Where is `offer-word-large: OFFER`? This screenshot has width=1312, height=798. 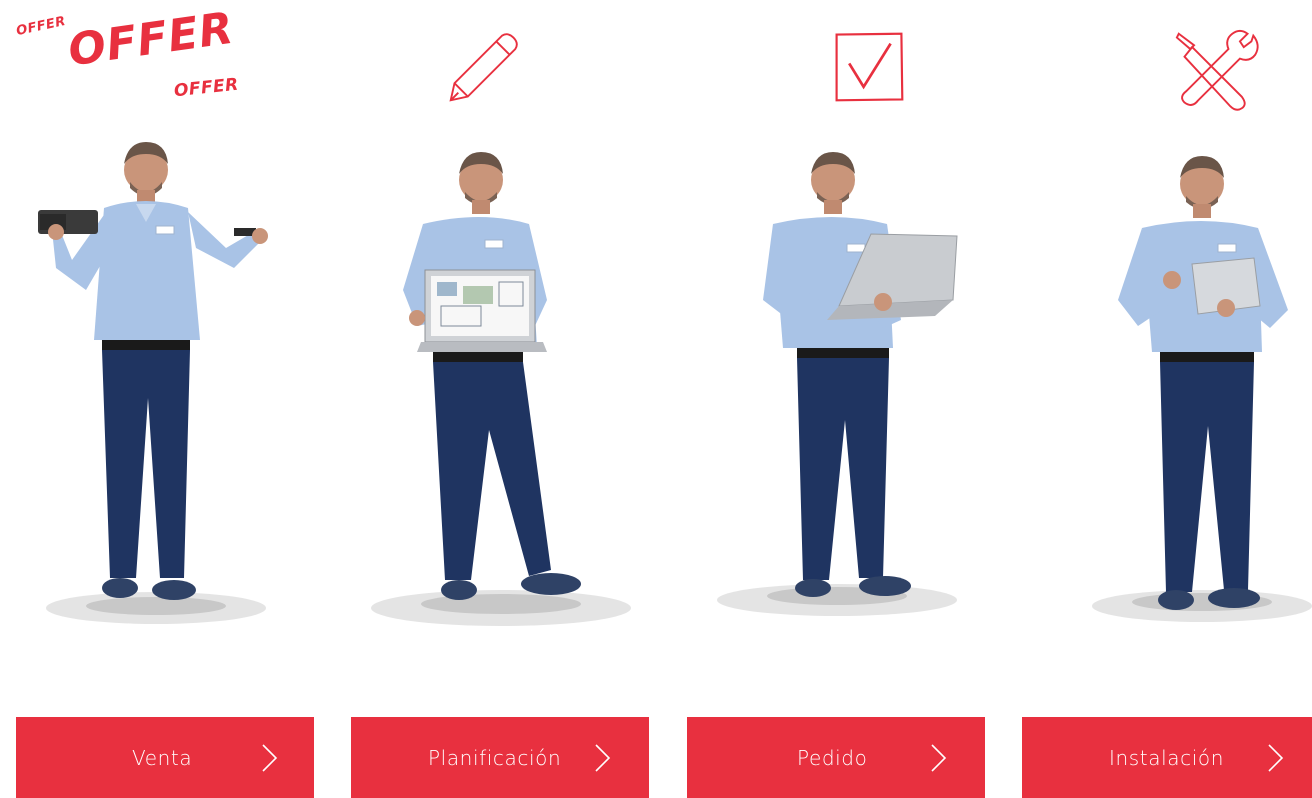
offer-word-large: OFFER is located at coordinates (151, 39).